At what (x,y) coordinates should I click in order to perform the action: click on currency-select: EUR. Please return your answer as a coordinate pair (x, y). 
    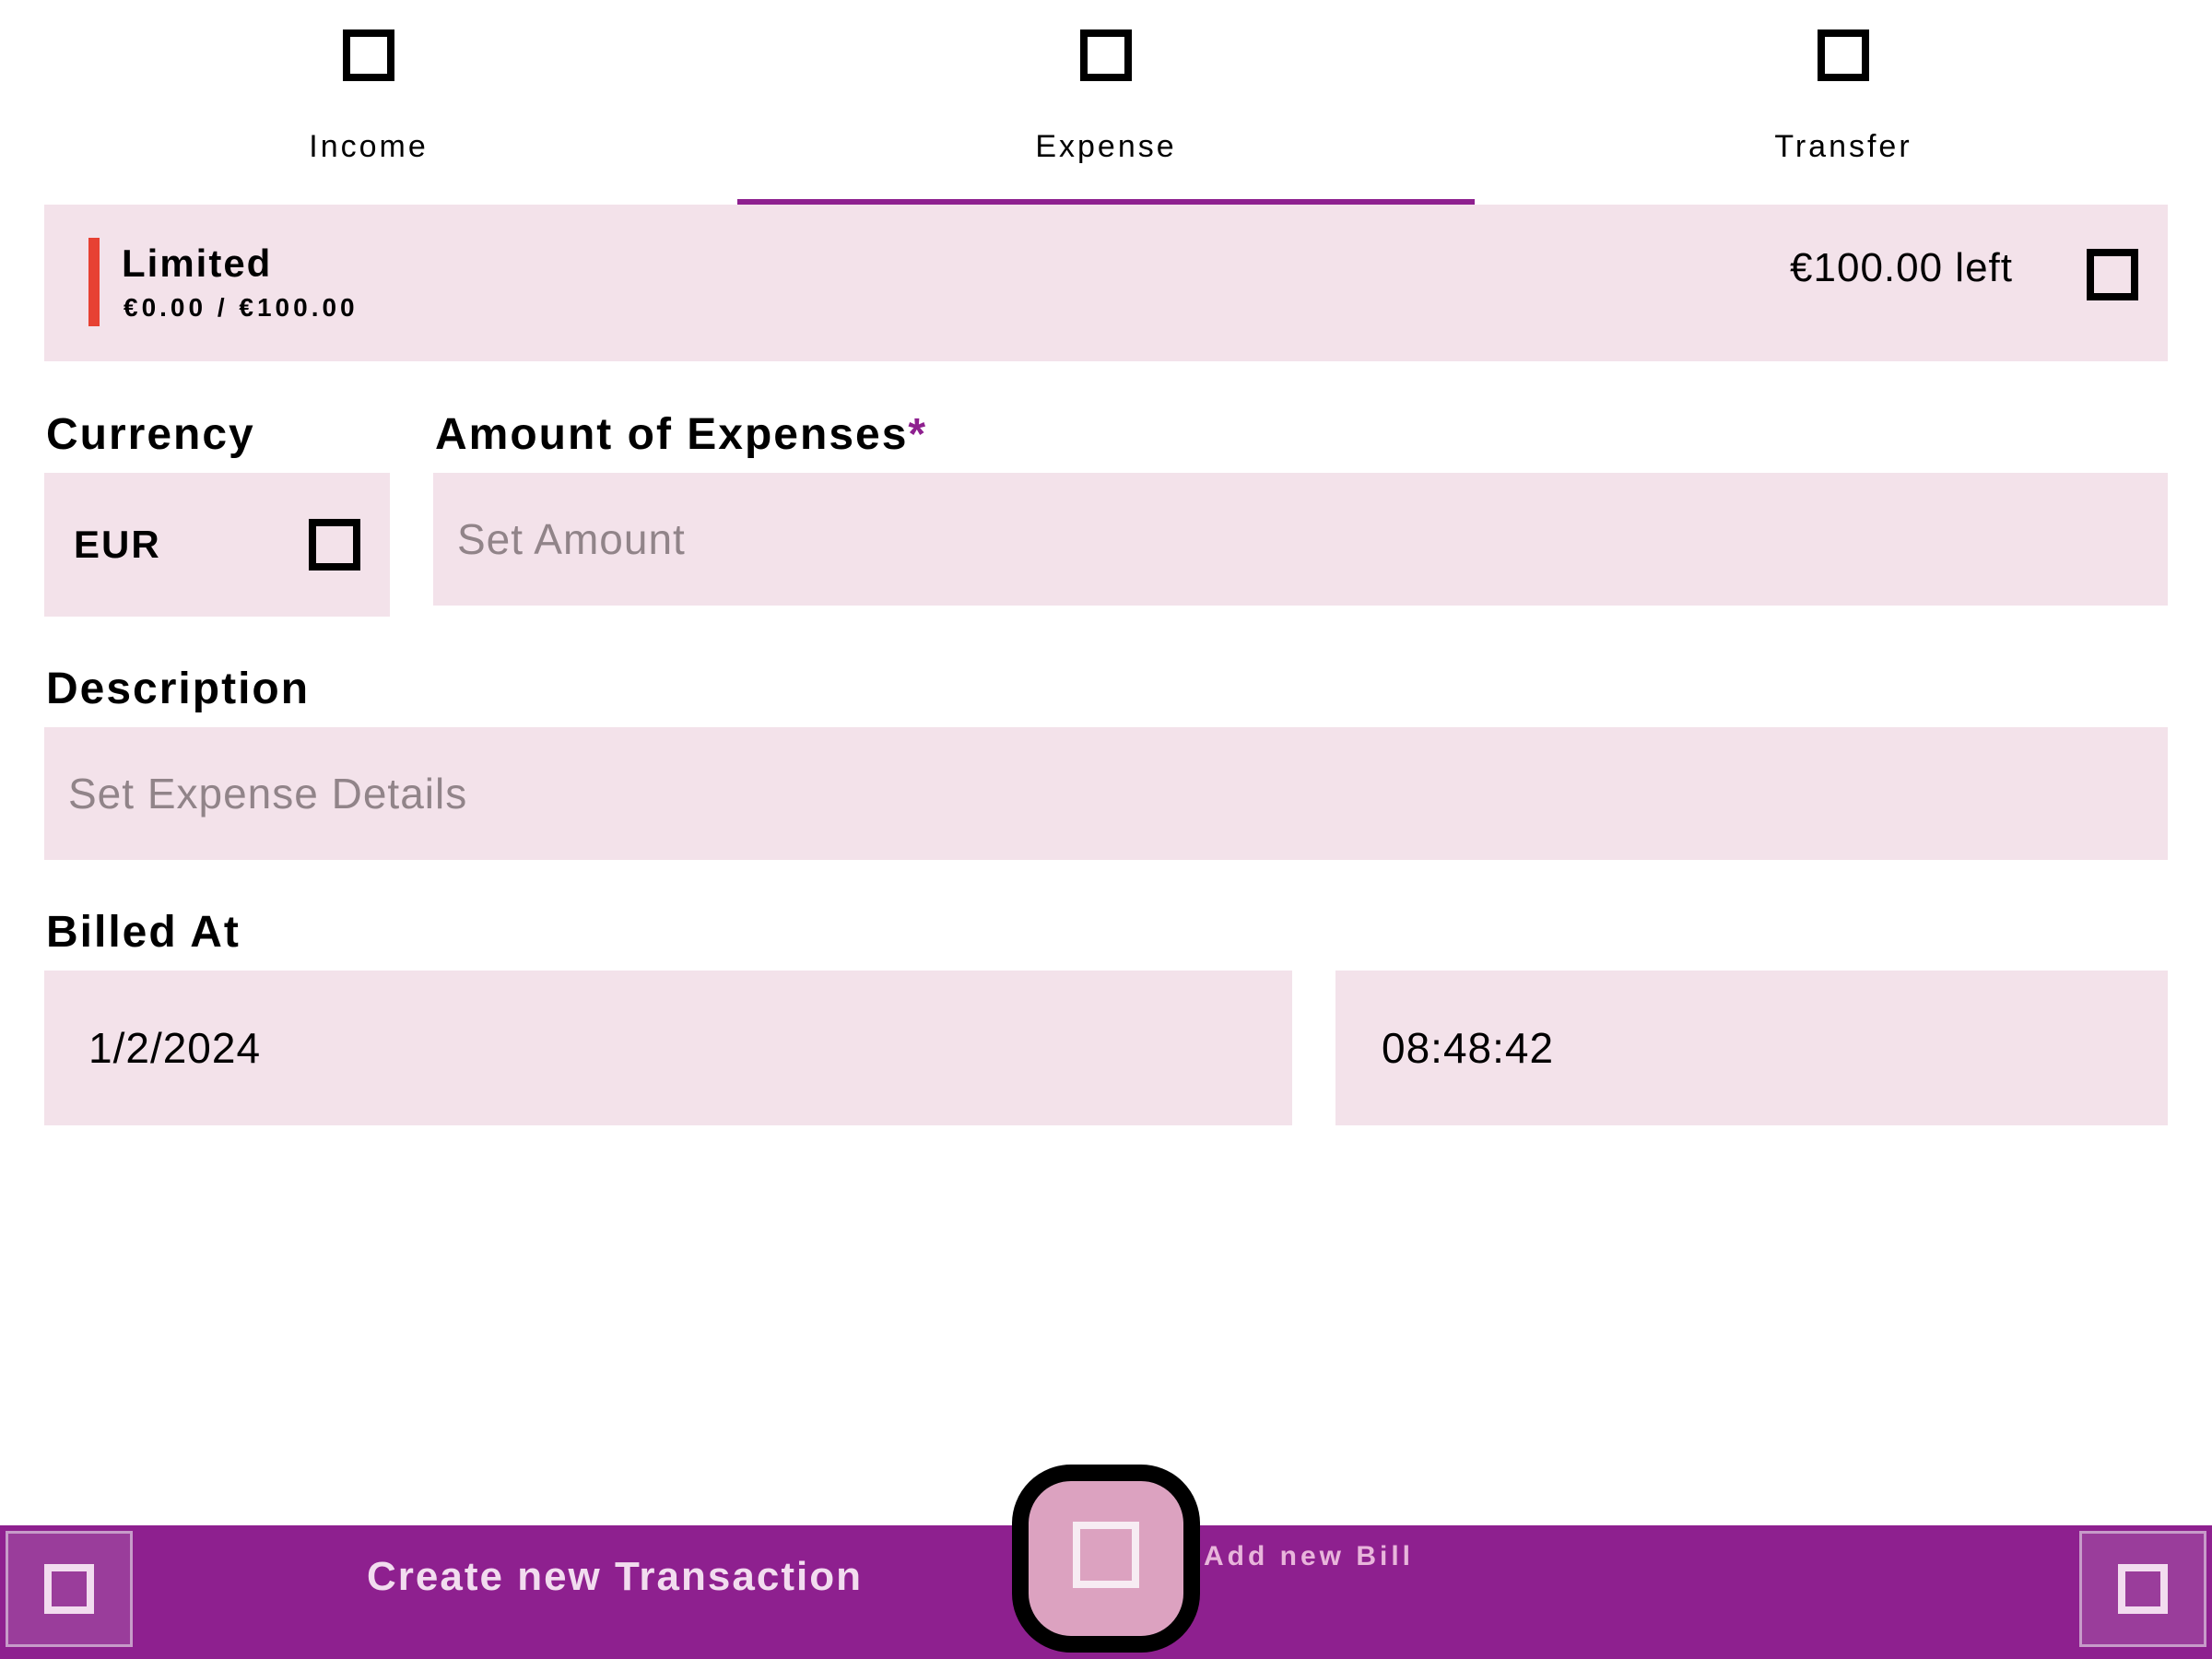
    Looking at the image, I should click on (217, 545).